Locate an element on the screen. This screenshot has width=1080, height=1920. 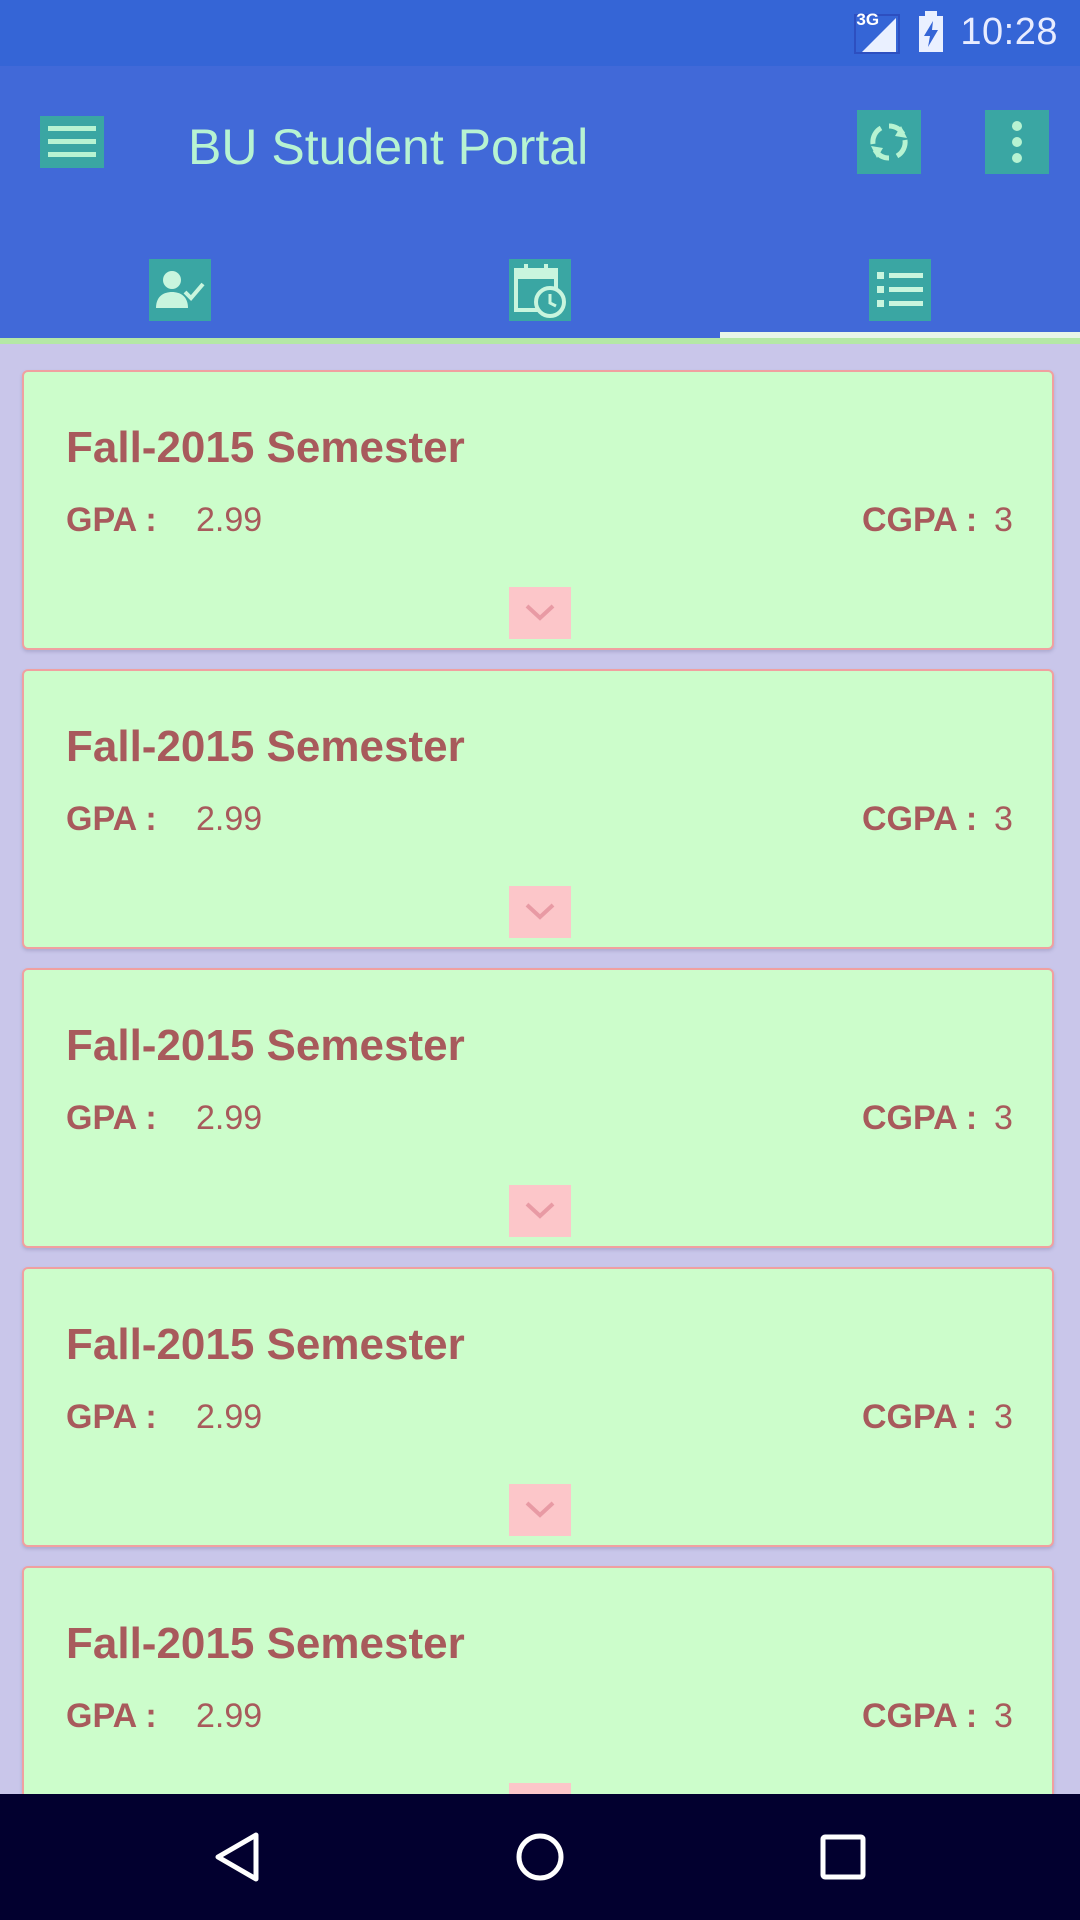
more-options-button is located at coordinates (1017, 142).